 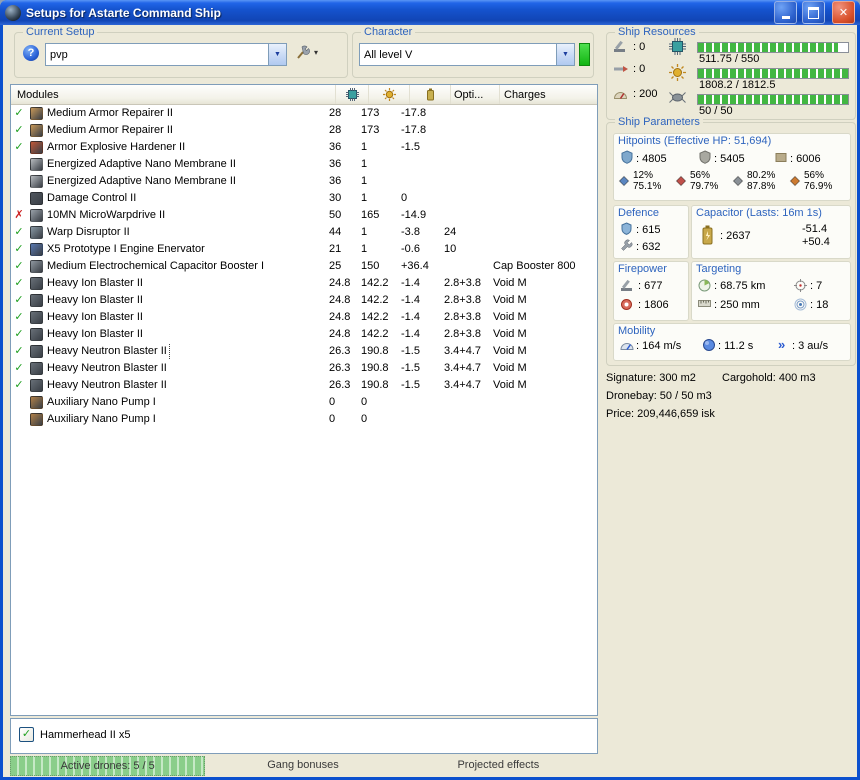 What do you see at coordinates (108, 766) in the screenshot?
I see `tab-active-drones: Active drones: 5 / 5` at bounding box center [108, 766].